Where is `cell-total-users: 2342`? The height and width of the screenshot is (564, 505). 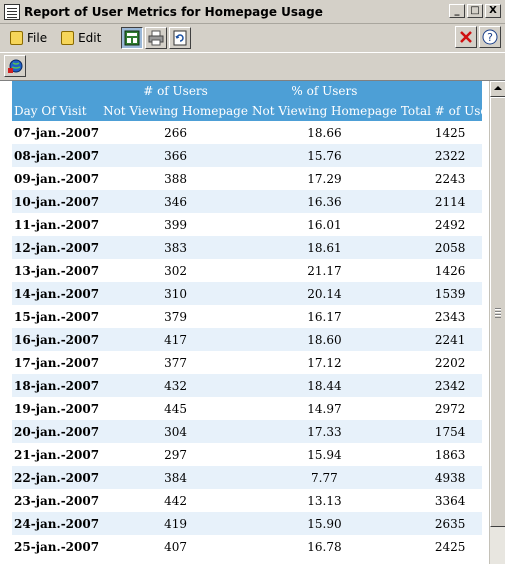 cell-total-users: 2342 is located at coordinates (440, 385).